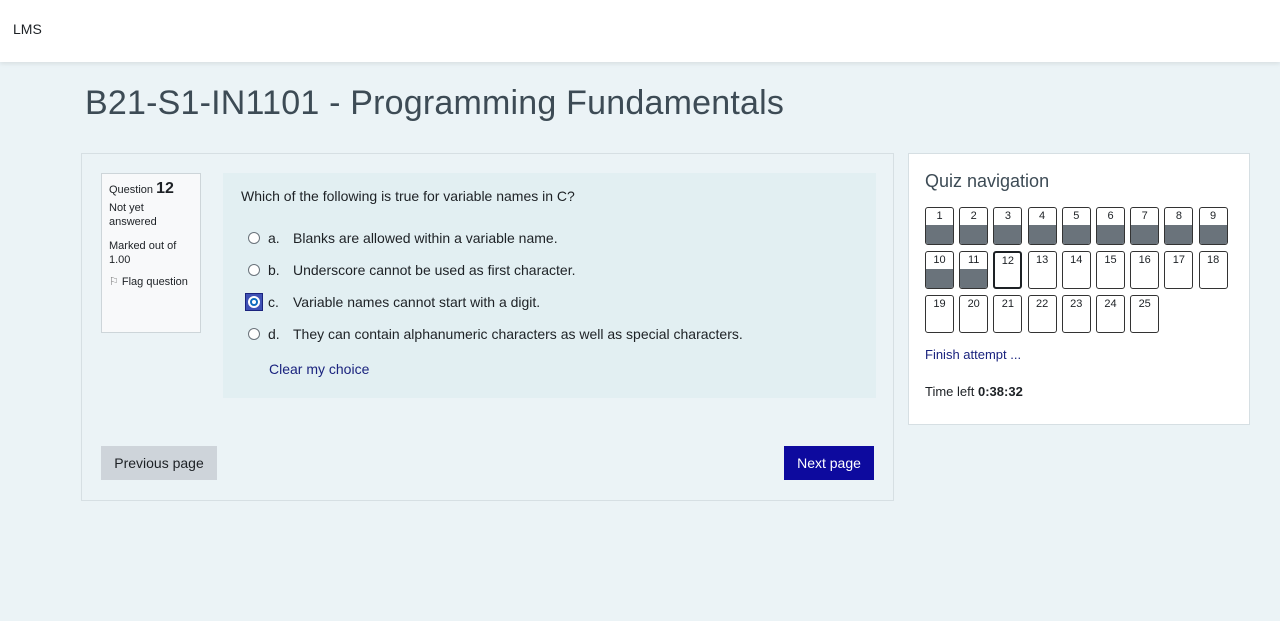  What do you see at coordinates (1008, 261) in the screenshot?
I see `quiz-nav-button-label: 12` at bounding box center [1008, 261].